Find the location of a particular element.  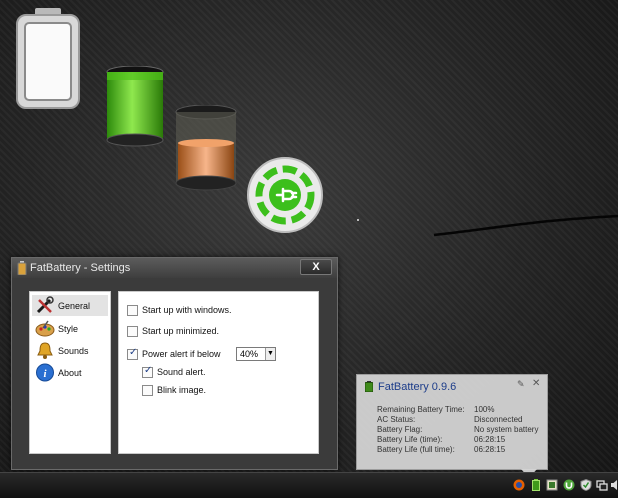

speaker-icon is located at coordinates (614, 485).